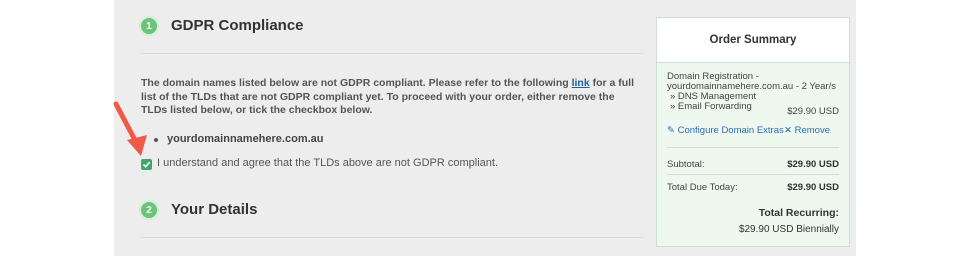 The image size is (970, 256). Describe the element at coordinates (149, 210) in the screenshot. I see `step-2-badge: 2` at that location.